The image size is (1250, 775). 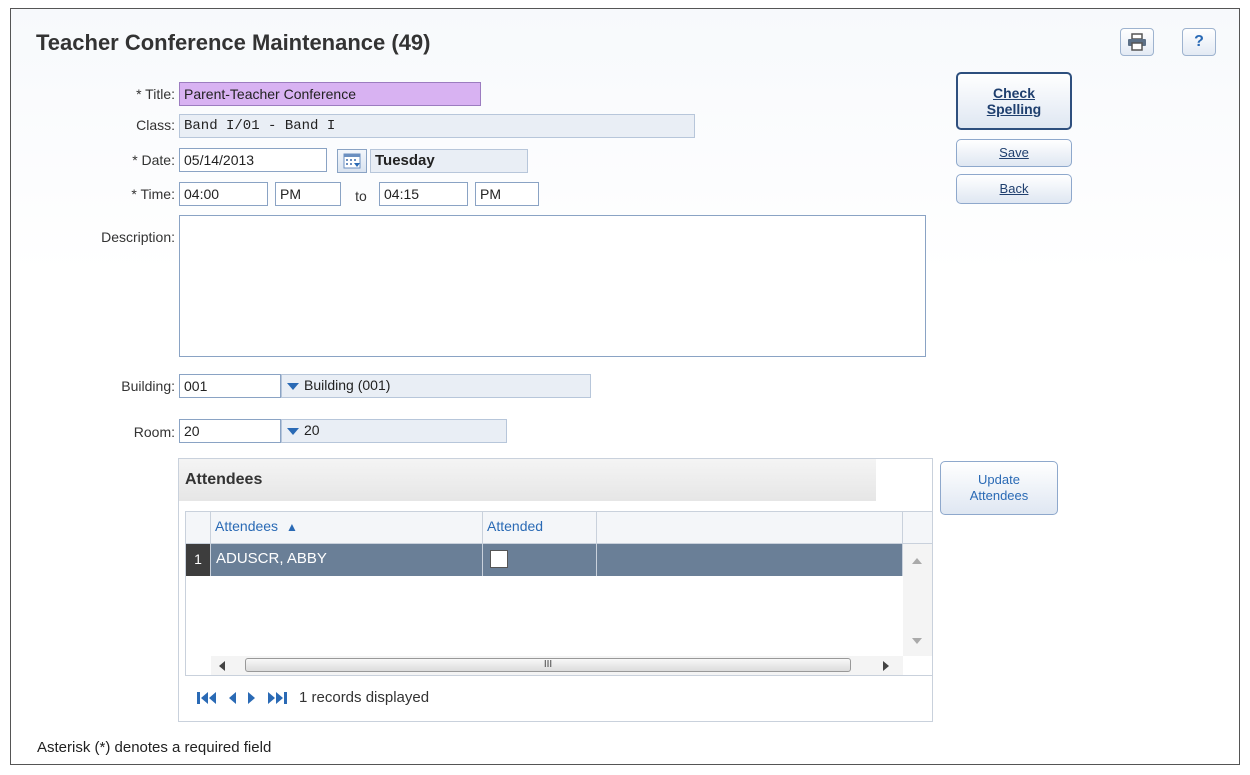 What do you see at coordinates (233, 42) in the screenshot?
I see `page-title: Teacher Conference Maintenance (49)` at bounding box center [233, 42].